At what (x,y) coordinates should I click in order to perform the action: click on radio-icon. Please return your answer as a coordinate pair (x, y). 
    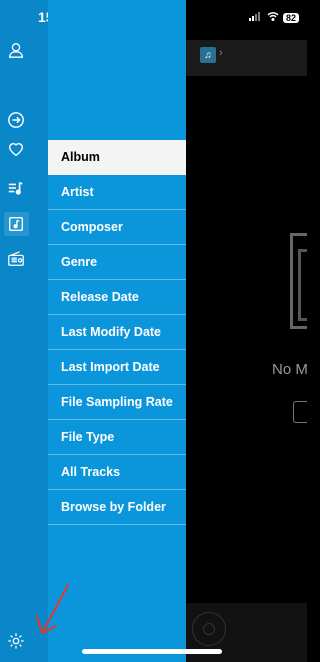
    Looking at the image, I should click on (16, 259).